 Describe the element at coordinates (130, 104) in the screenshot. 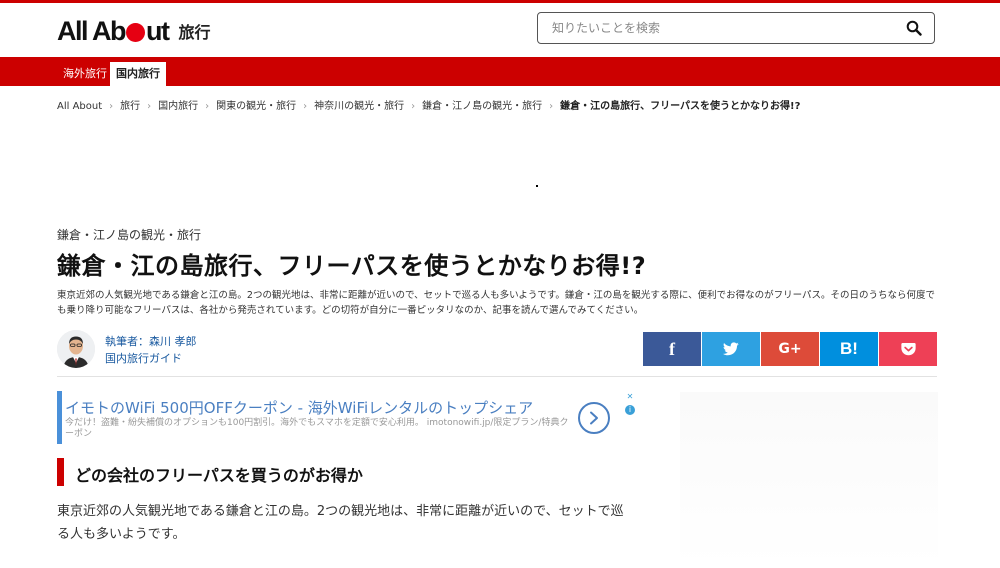

I see `breadcrumb-item-travel: 旅行` at that location.